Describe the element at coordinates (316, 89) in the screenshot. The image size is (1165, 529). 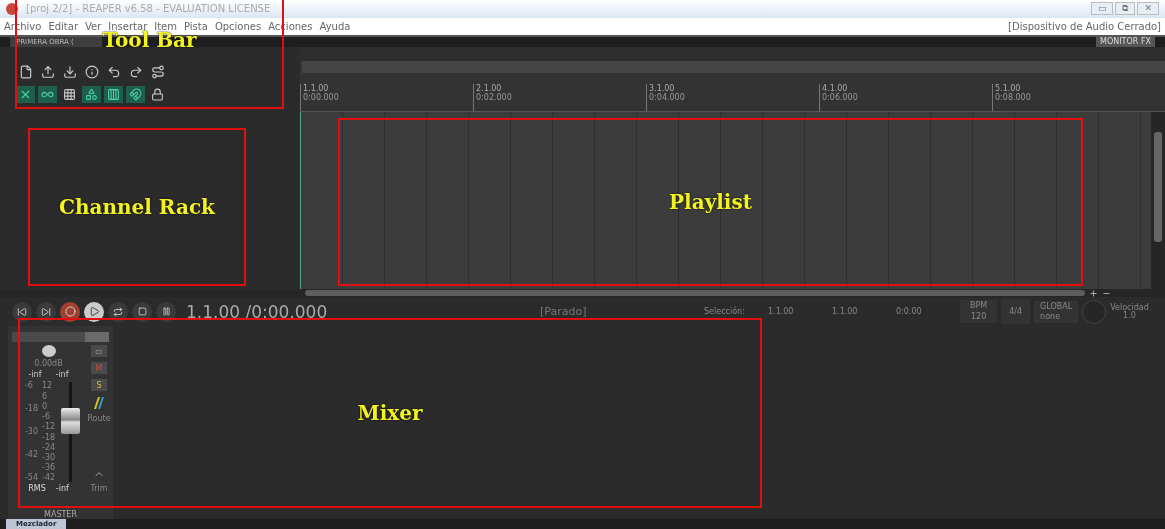
I see `bar-label: 1.1.00` at that location.